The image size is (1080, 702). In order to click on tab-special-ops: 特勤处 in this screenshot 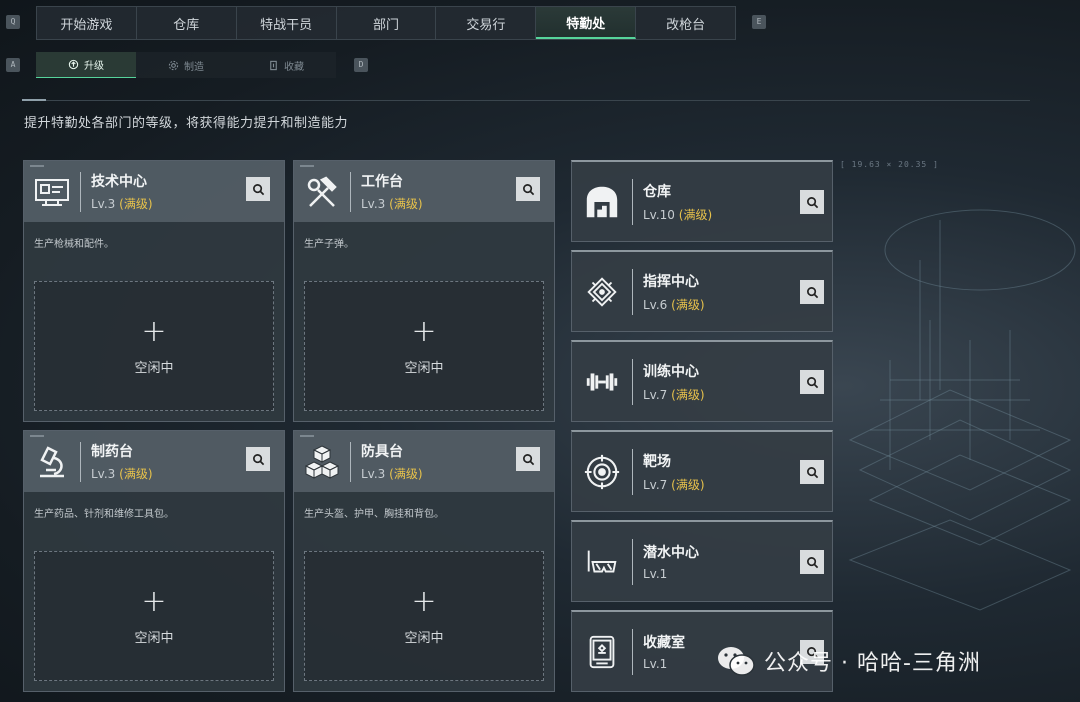, I will do `click(586, 23)`.